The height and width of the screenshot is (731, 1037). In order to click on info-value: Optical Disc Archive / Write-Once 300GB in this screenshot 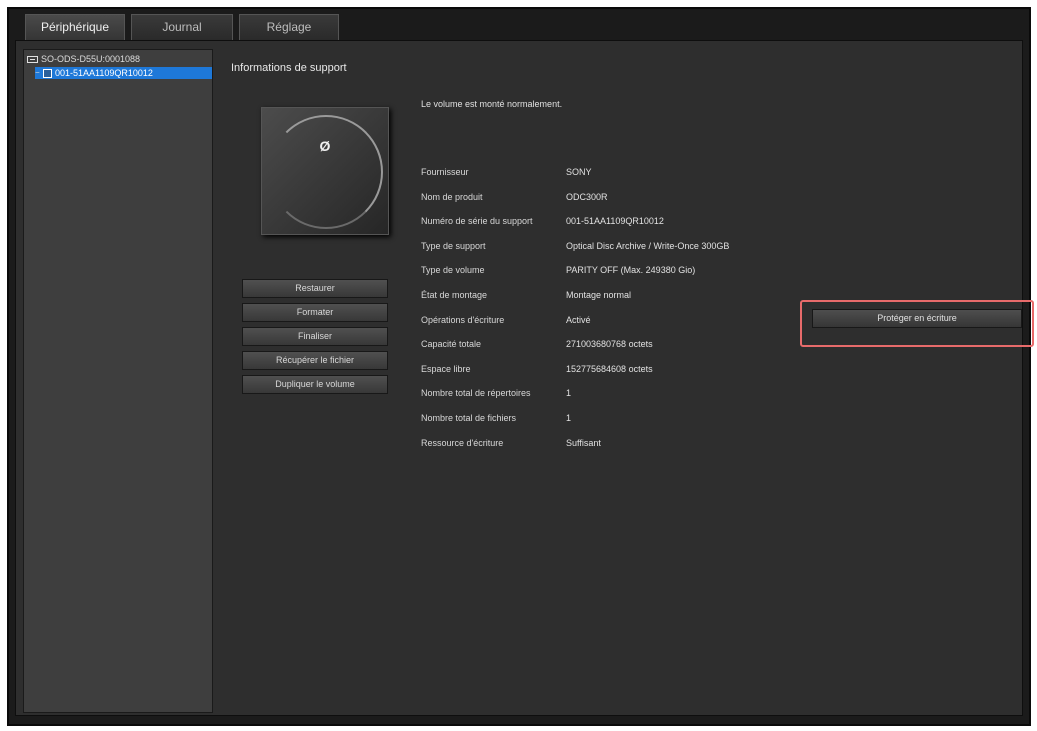, I will do `click(648, 245)`.